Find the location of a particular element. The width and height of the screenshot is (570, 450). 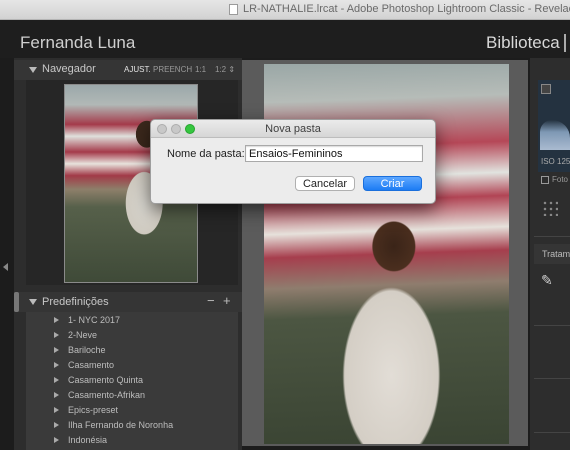

preset-folder: Ilha Fernando de Noronha is located at coordinates (132, 426).